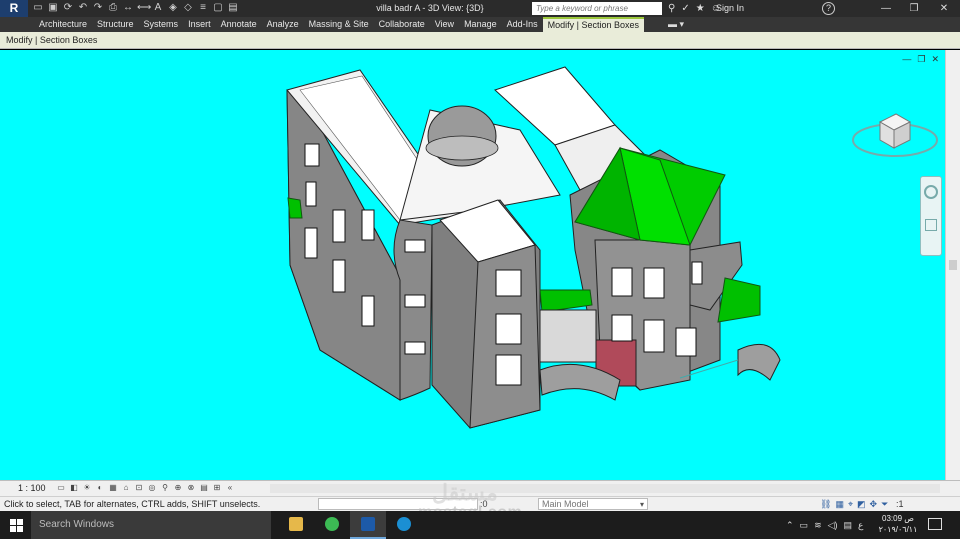  What do you see at coordinates (139, 488) in the screenshot?
I see `crop-view-icon: ⊡` at bounding box center [139, 488].